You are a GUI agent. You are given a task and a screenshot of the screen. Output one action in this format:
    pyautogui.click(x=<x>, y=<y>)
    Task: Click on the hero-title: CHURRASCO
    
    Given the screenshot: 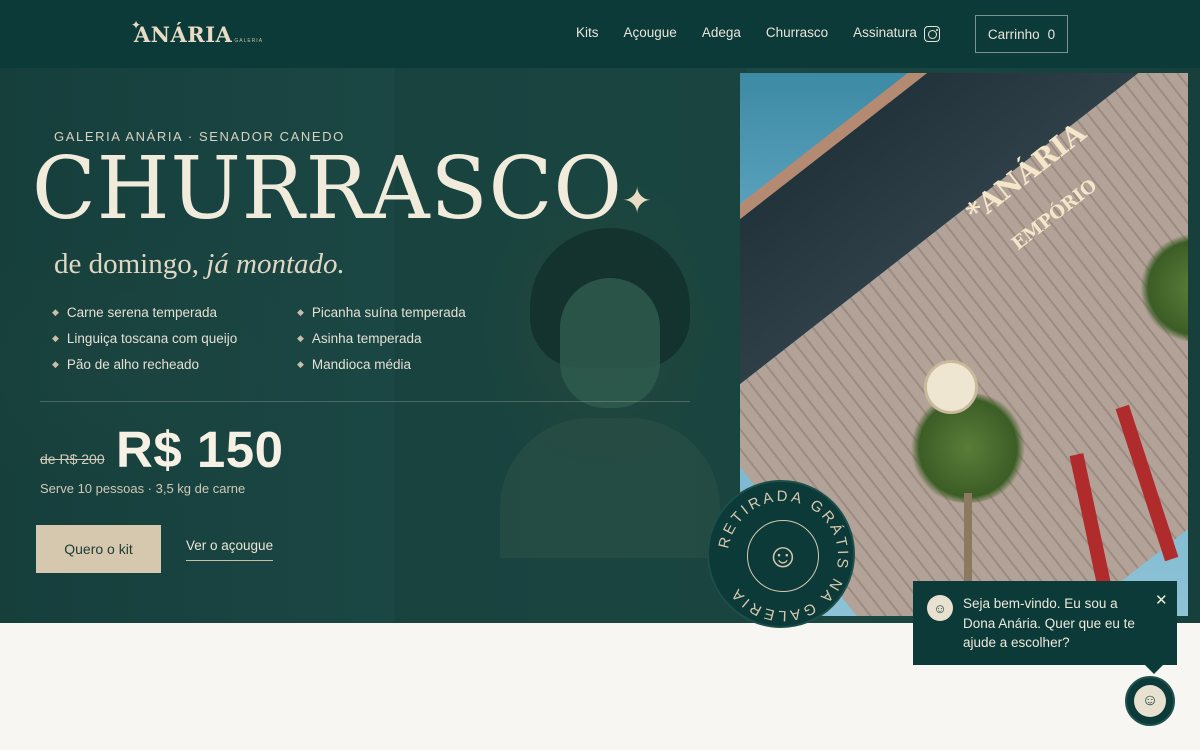 What is the action you would take?
    pyautogui.click(x=327, y=189)
    